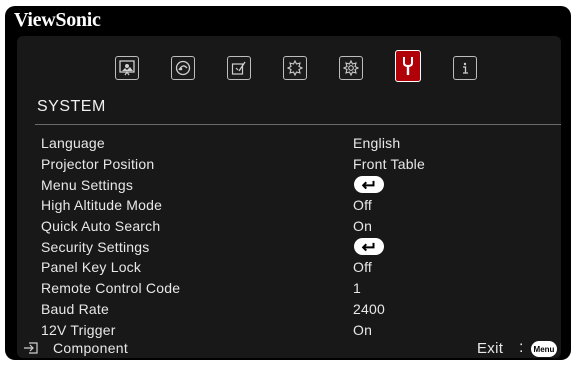 Image resolution: width=582 pixels, height=365 pixels. What do you see at coordinates (389, 164) in the screenshot?
I see `setting-value: Front Table` at bounding box center [389, 164].